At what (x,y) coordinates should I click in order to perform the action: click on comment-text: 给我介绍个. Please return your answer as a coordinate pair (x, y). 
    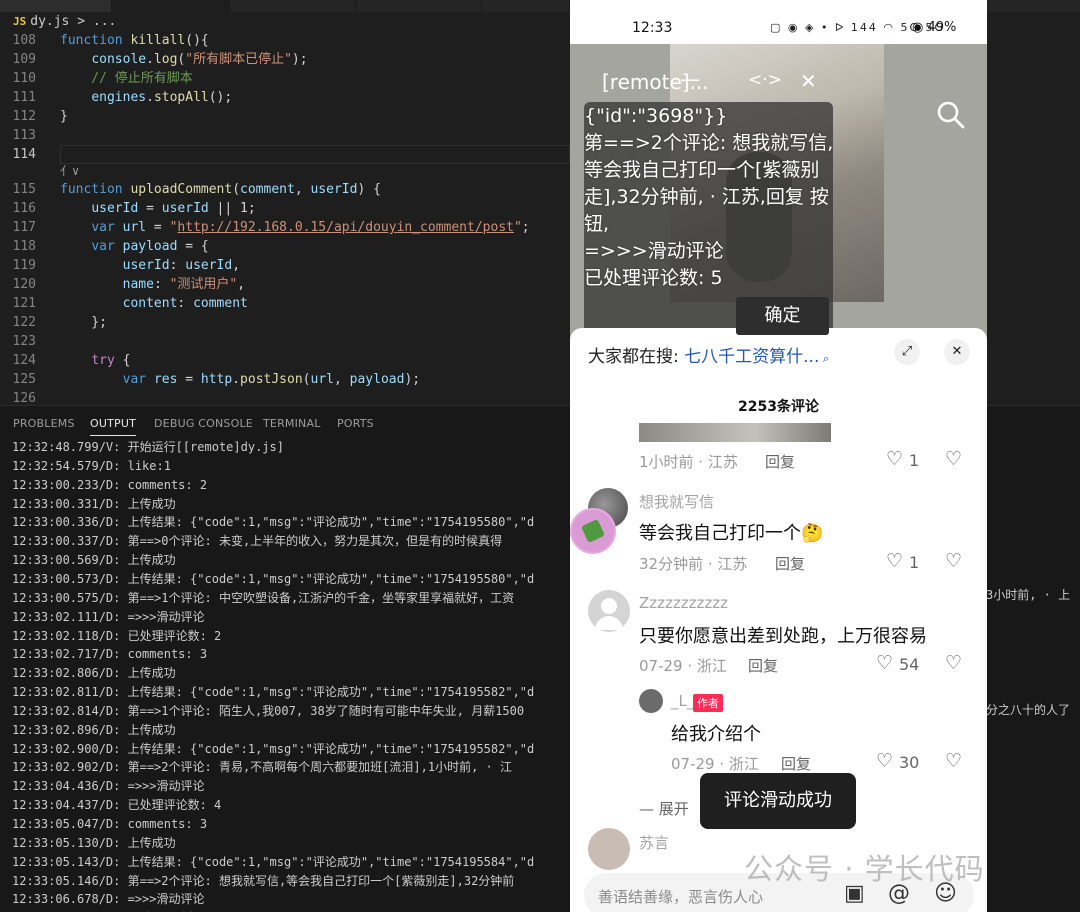
    Looking at the image, I should click on (716, 733).